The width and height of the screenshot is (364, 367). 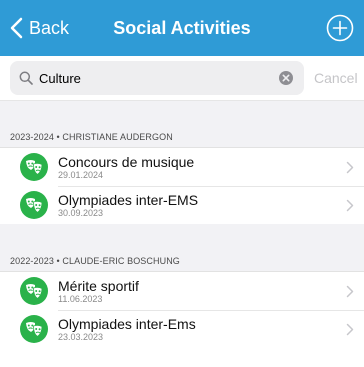 I want to click on activity-date: 29.01.2024, so click(x=81, y=174).